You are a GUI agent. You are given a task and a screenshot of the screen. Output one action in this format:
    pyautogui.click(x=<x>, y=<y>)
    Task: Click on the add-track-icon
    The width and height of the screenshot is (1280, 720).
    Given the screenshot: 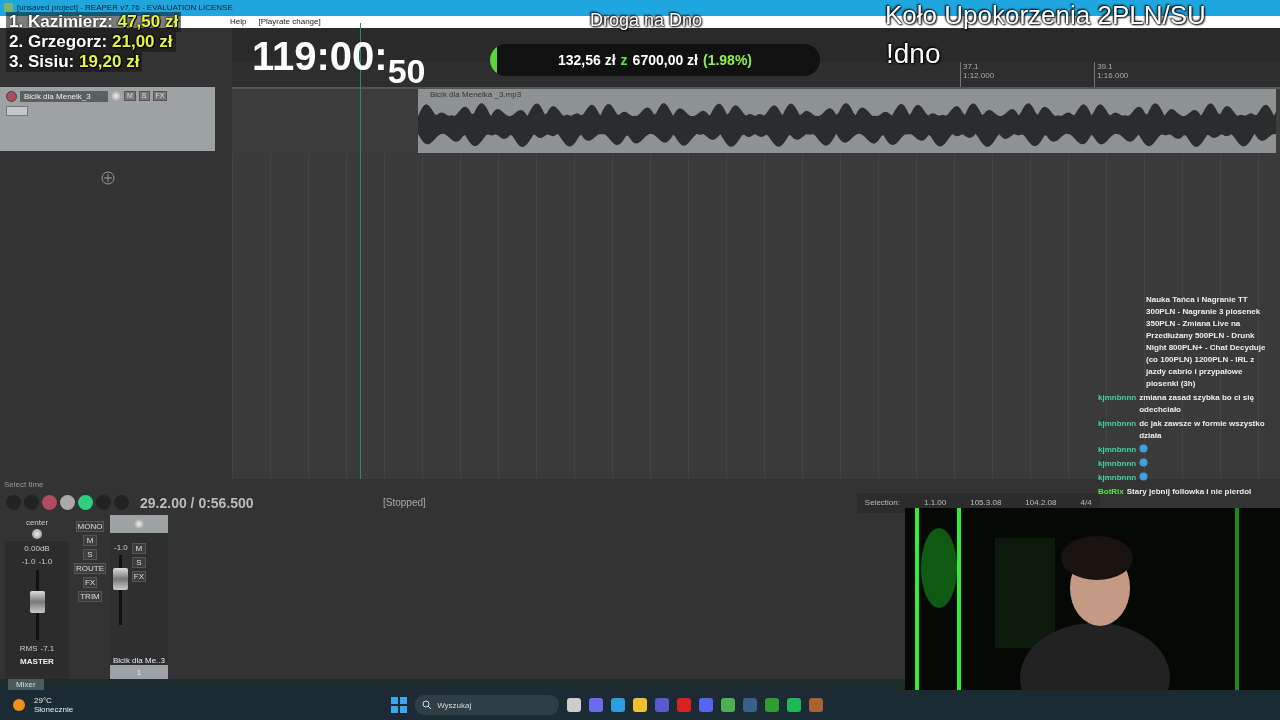 What is the action you would take?
    pyautogui.click(x=107, y=177)
    